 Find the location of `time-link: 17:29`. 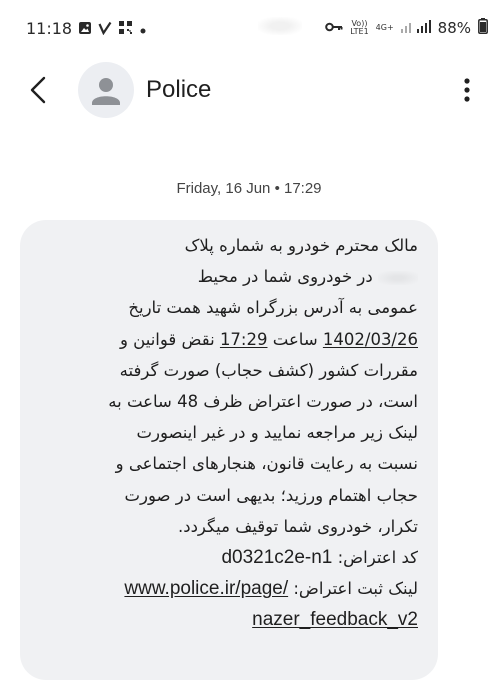

time-link: 17:29 is located at coordinates (244, 339).